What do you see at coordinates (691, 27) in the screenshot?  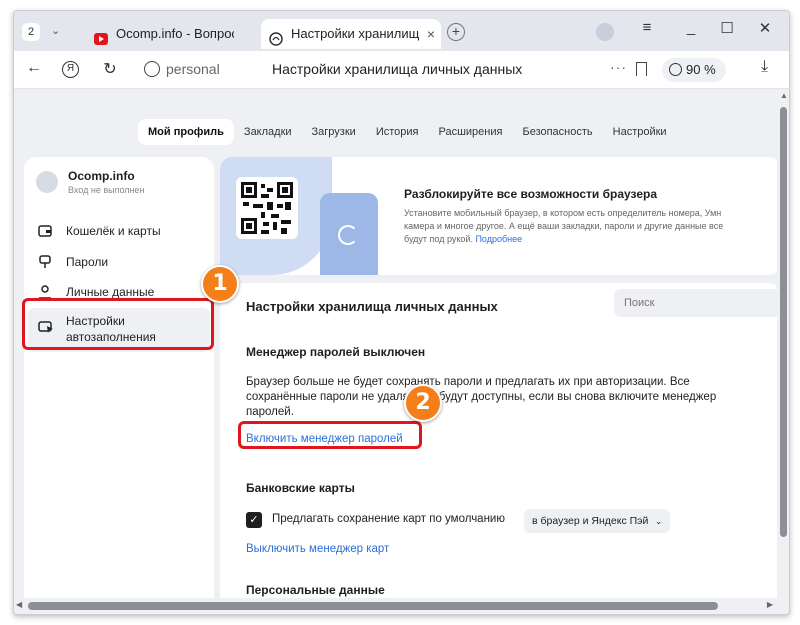 I see `minimize-icon: _` at bounding box center [691, 27].